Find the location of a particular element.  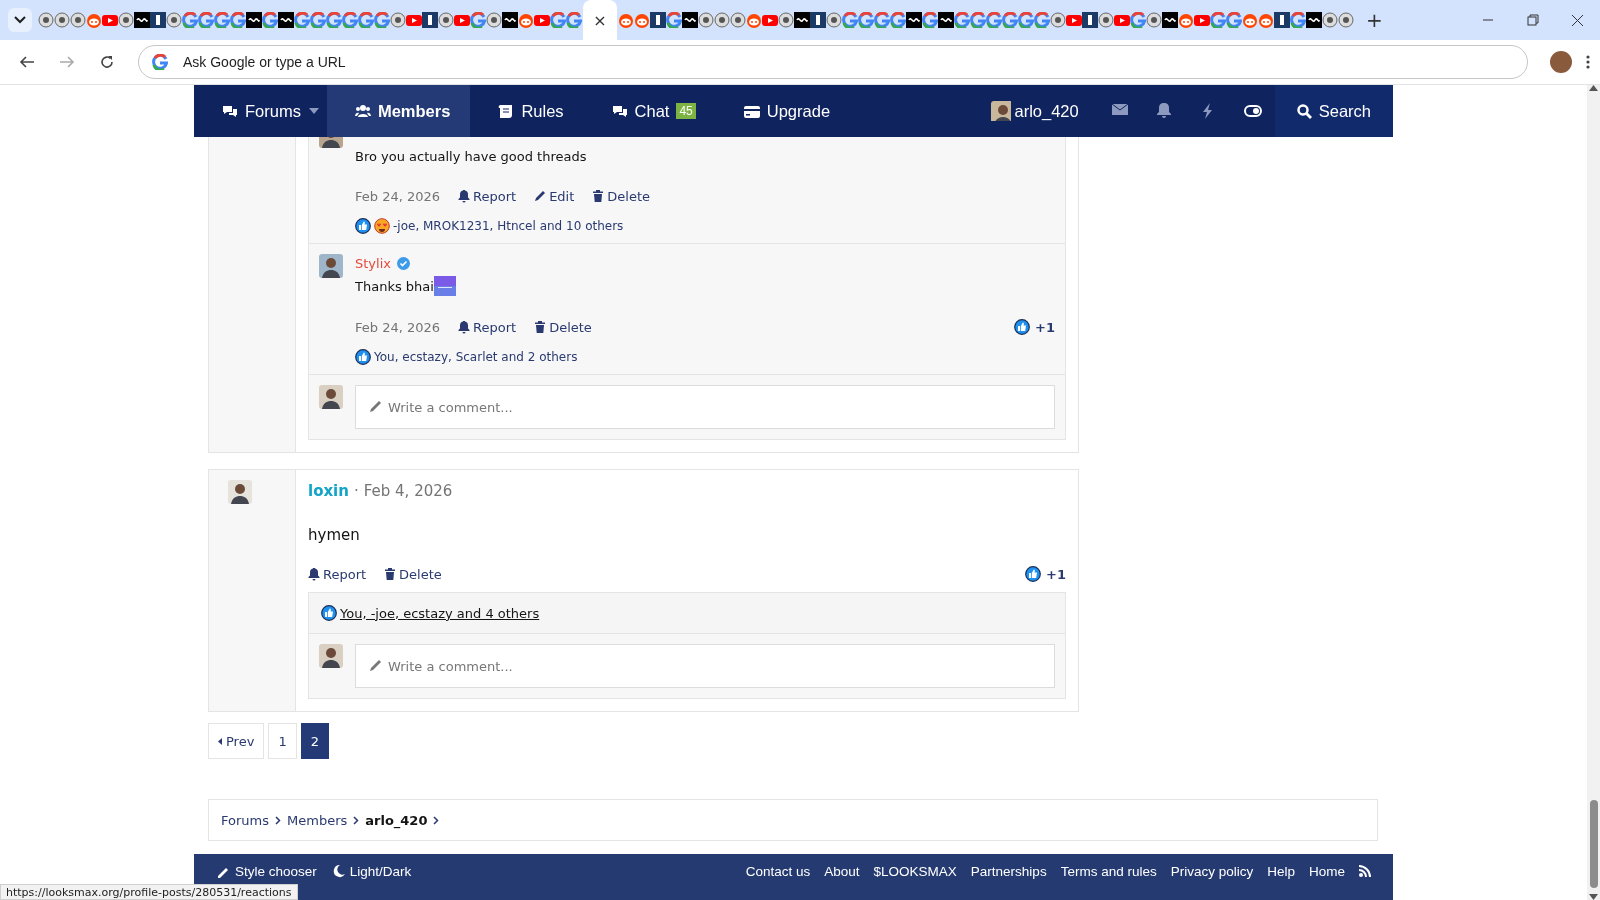

footer-link: Contact us is located at coordinates (778, 871).